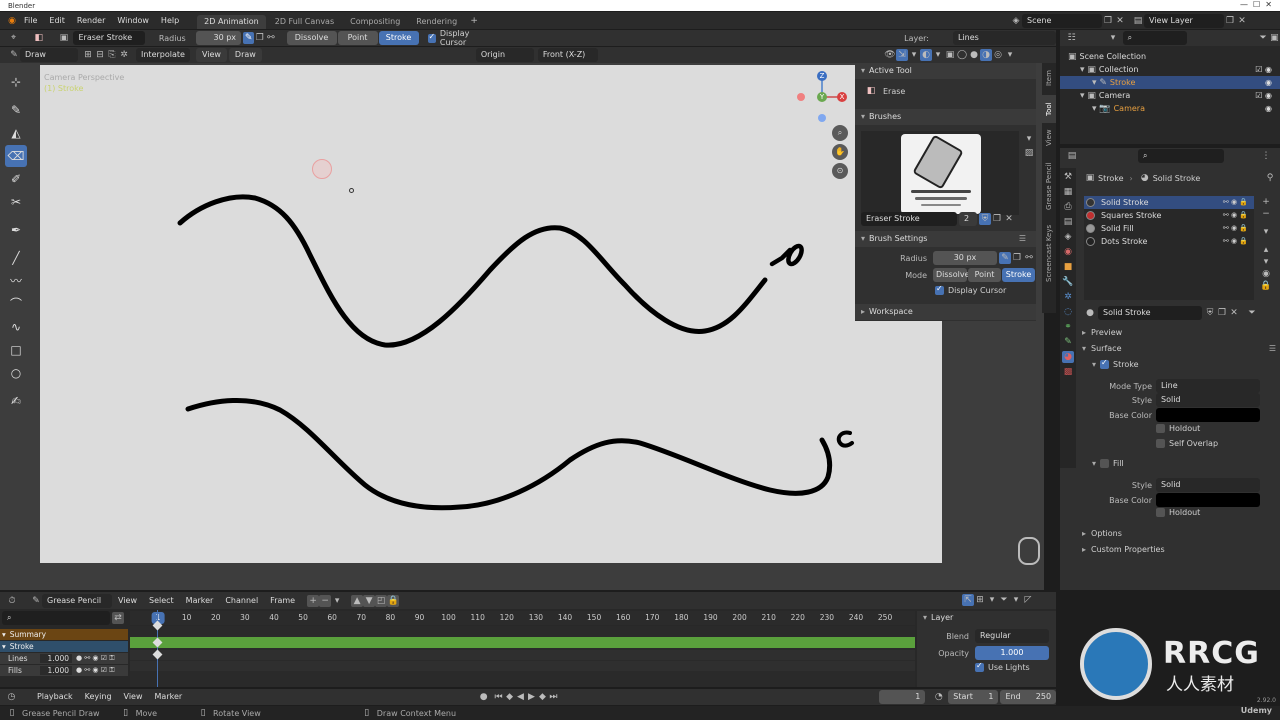  I want to click on preview-section: ▸ Preview, so click(1102, 332).